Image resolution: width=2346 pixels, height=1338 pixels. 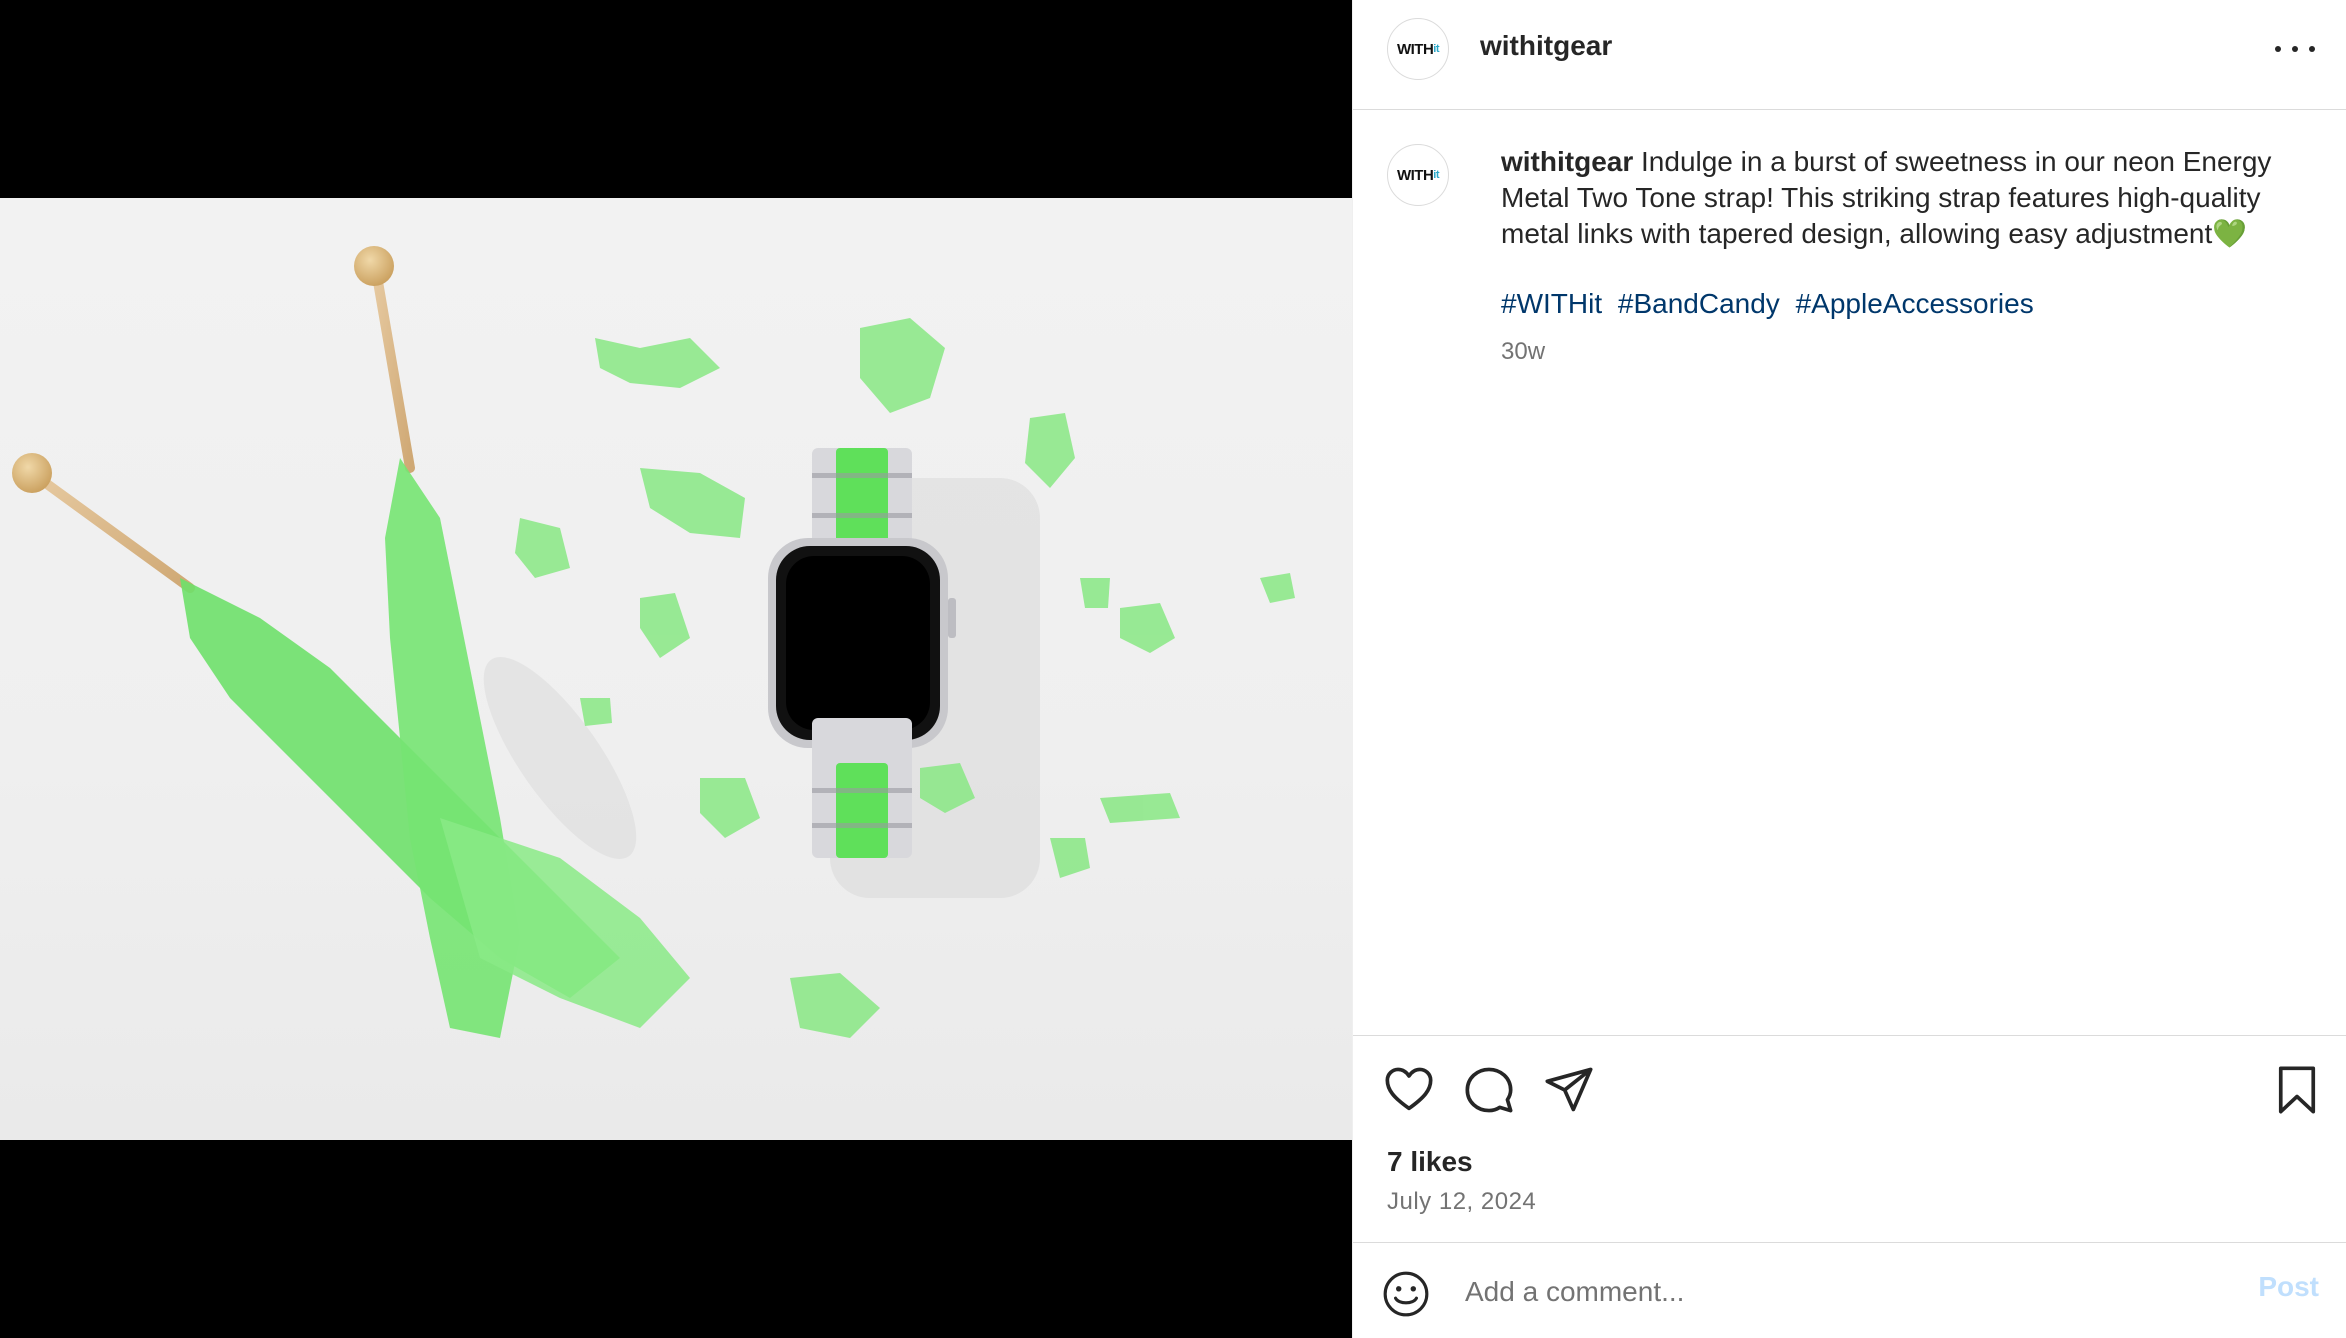 I want to click on caption-timestamp: 30w, so click(x=1523, y=352).